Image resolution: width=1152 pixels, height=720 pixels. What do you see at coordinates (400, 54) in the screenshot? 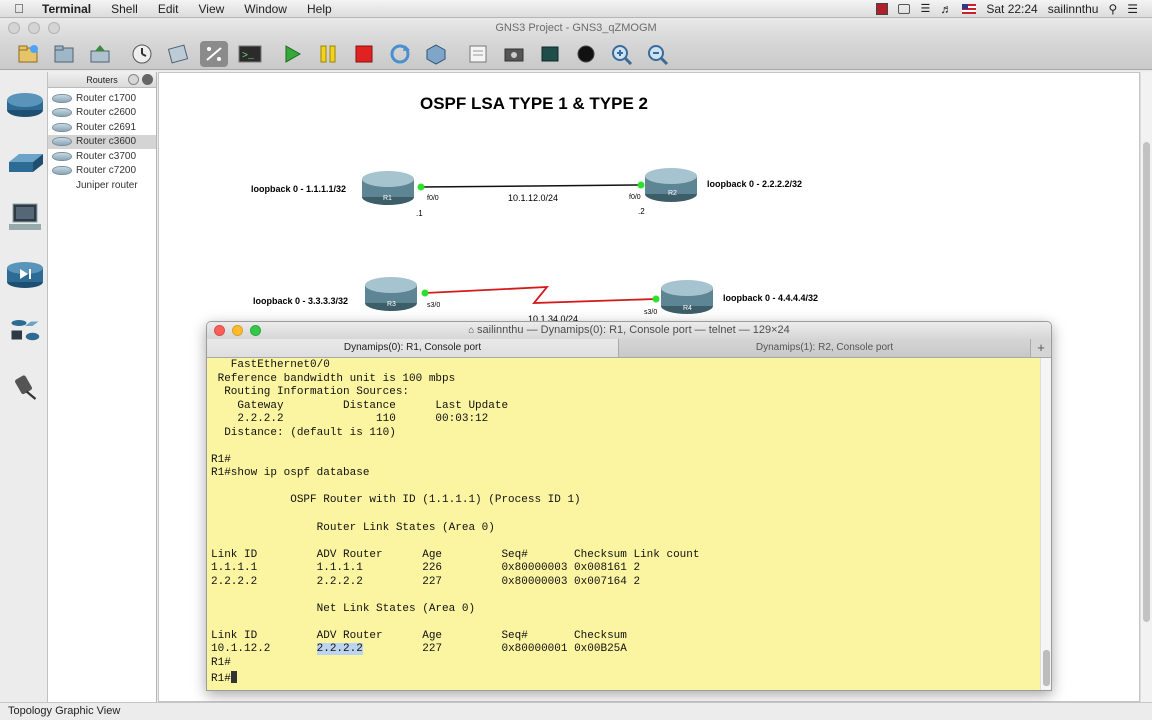
I see `reload-icon` at bounding box center [400, 54].